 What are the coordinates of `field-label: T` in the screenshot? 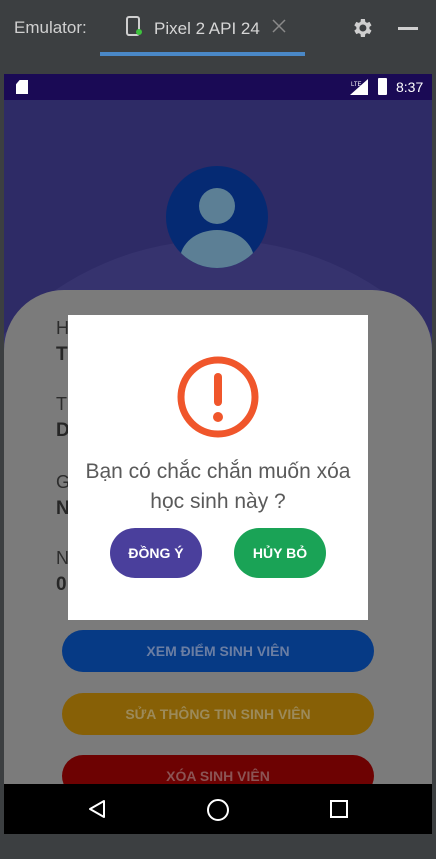 It's located at (61, 404).